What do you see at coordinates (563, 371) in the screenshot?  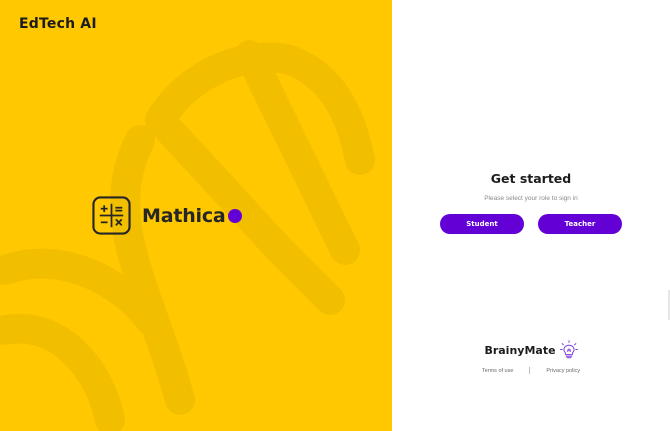 I see `privacy-link: Privacy policy` at bounding box center [563, 371].